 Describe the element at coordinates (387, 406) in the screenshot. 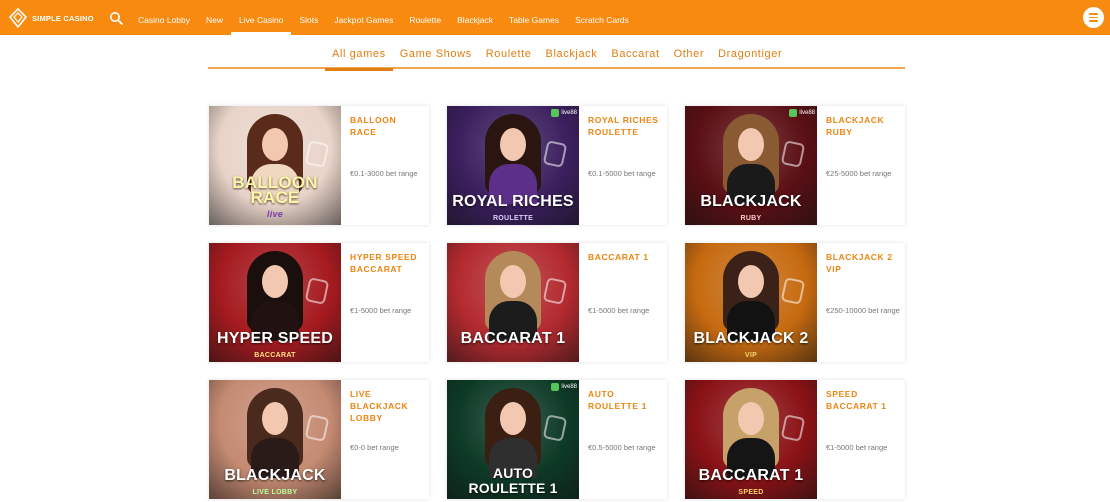

I see `game-title: LIVE BLACKJACK LOBBY` at that location.